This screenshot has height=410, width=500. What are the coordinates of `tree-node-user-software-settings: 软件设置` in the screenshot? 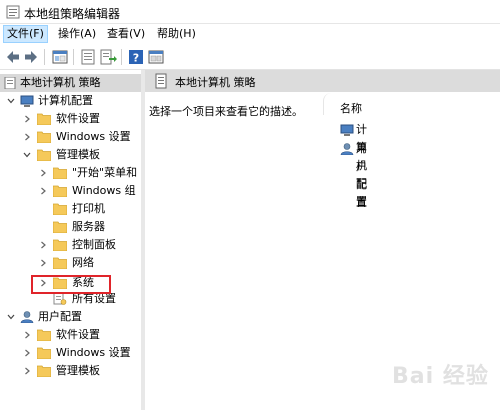 It's located at (70, 335).